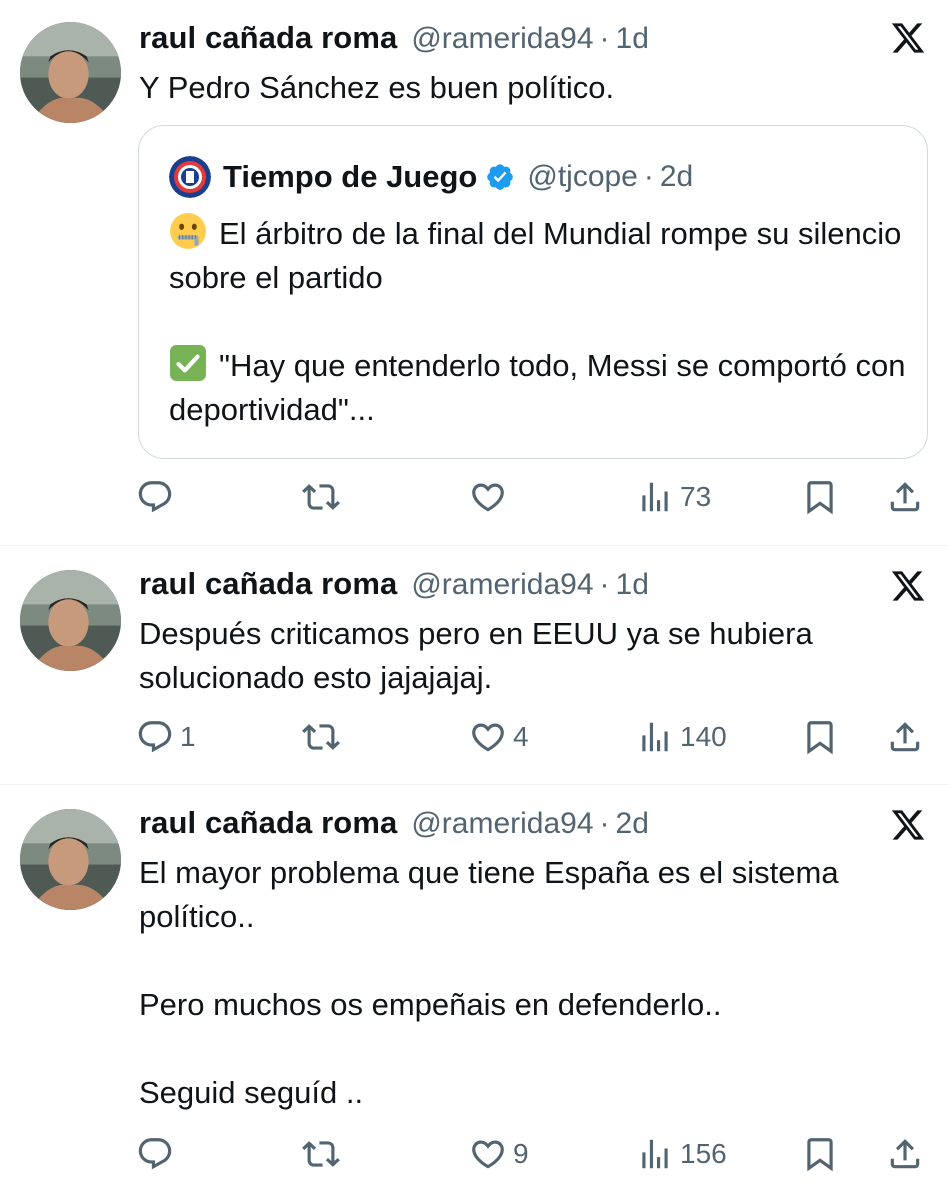 The height and width of the screenshot is (1200, 948). I want to click on tweet-text-paragraph-3: Seguid seguíd .., so click(251, 1092).